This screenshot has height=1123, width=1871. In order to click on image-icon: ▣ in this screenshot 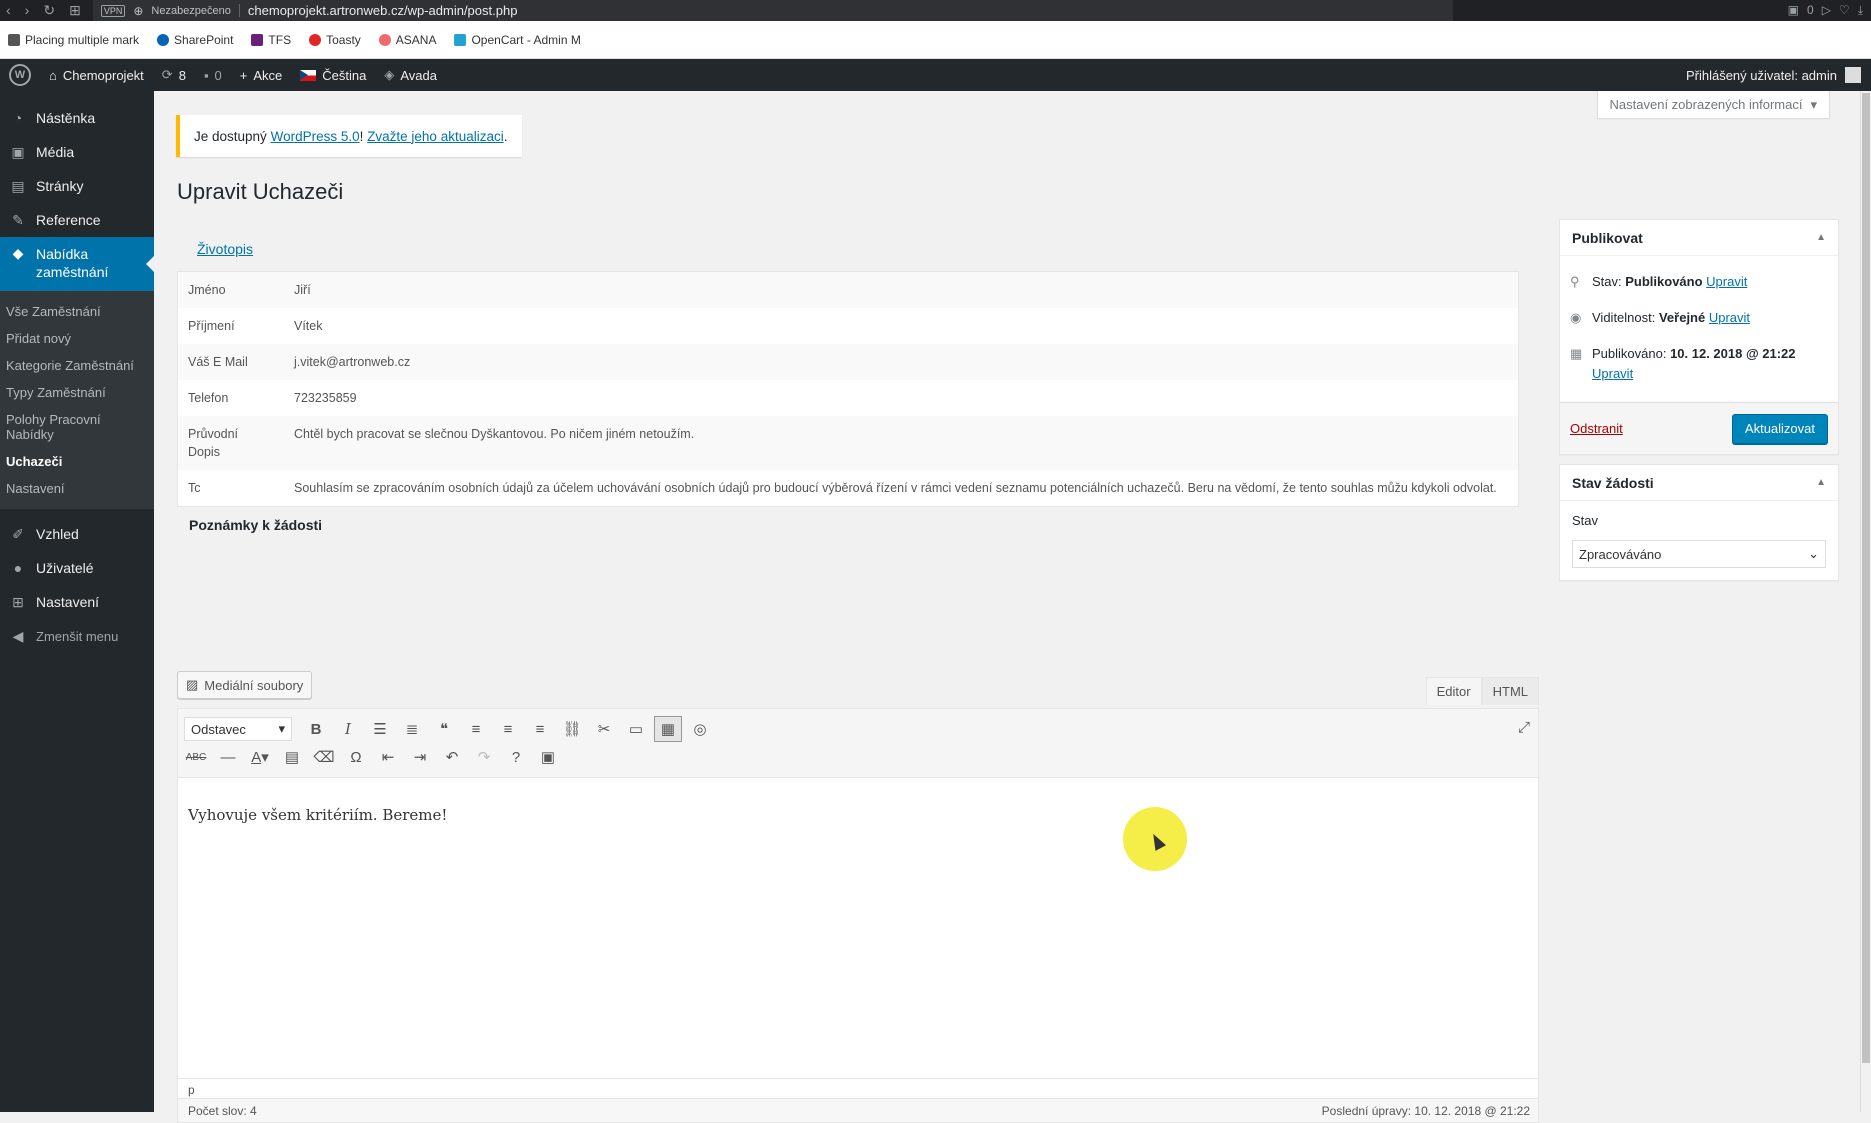, I will do `click(548, 757)`.